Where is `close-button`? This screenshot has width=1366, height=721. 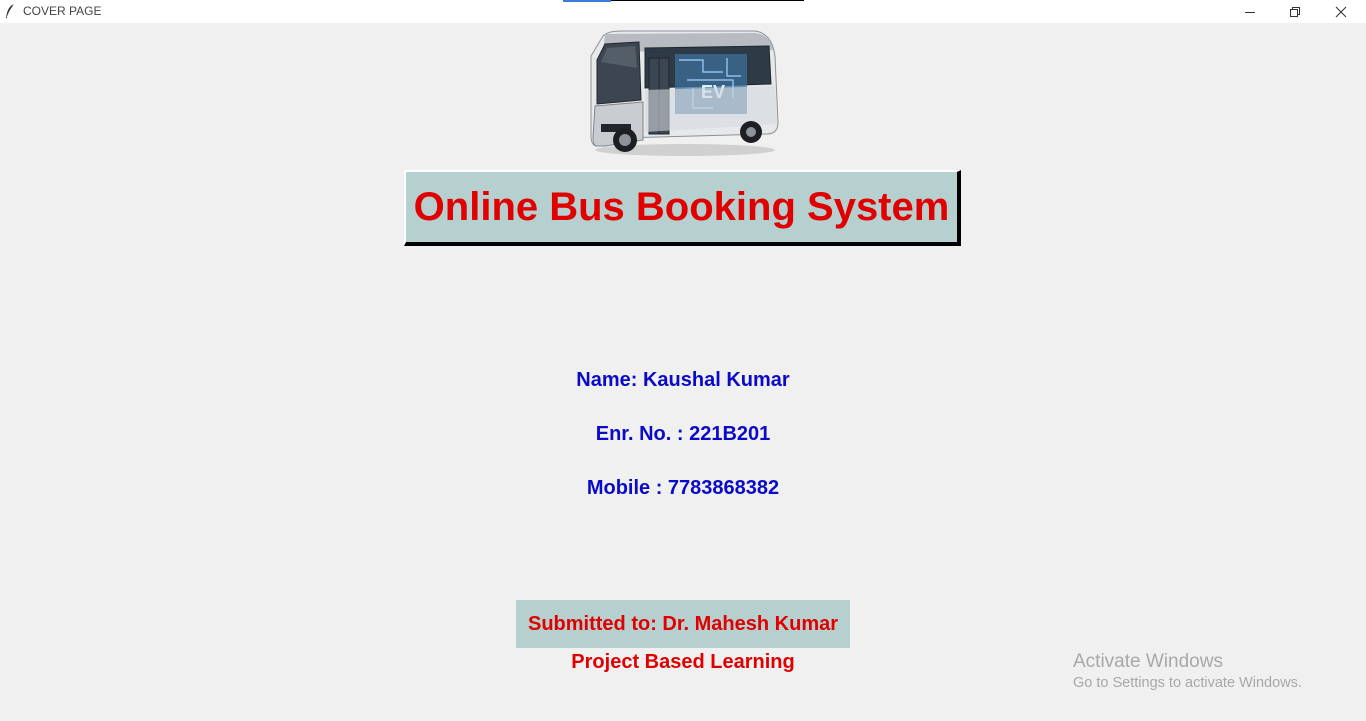 close-button is located at coordinates (1341, 11).